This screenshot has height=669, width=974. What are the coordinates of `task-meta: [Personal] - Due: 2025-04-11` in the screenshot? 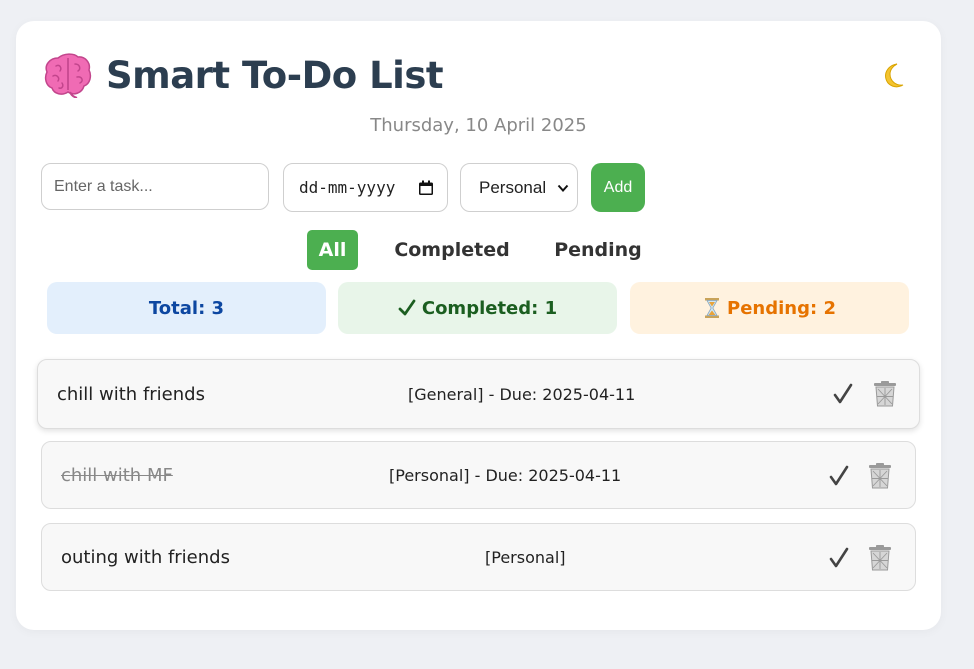 It's located at (505, 475).